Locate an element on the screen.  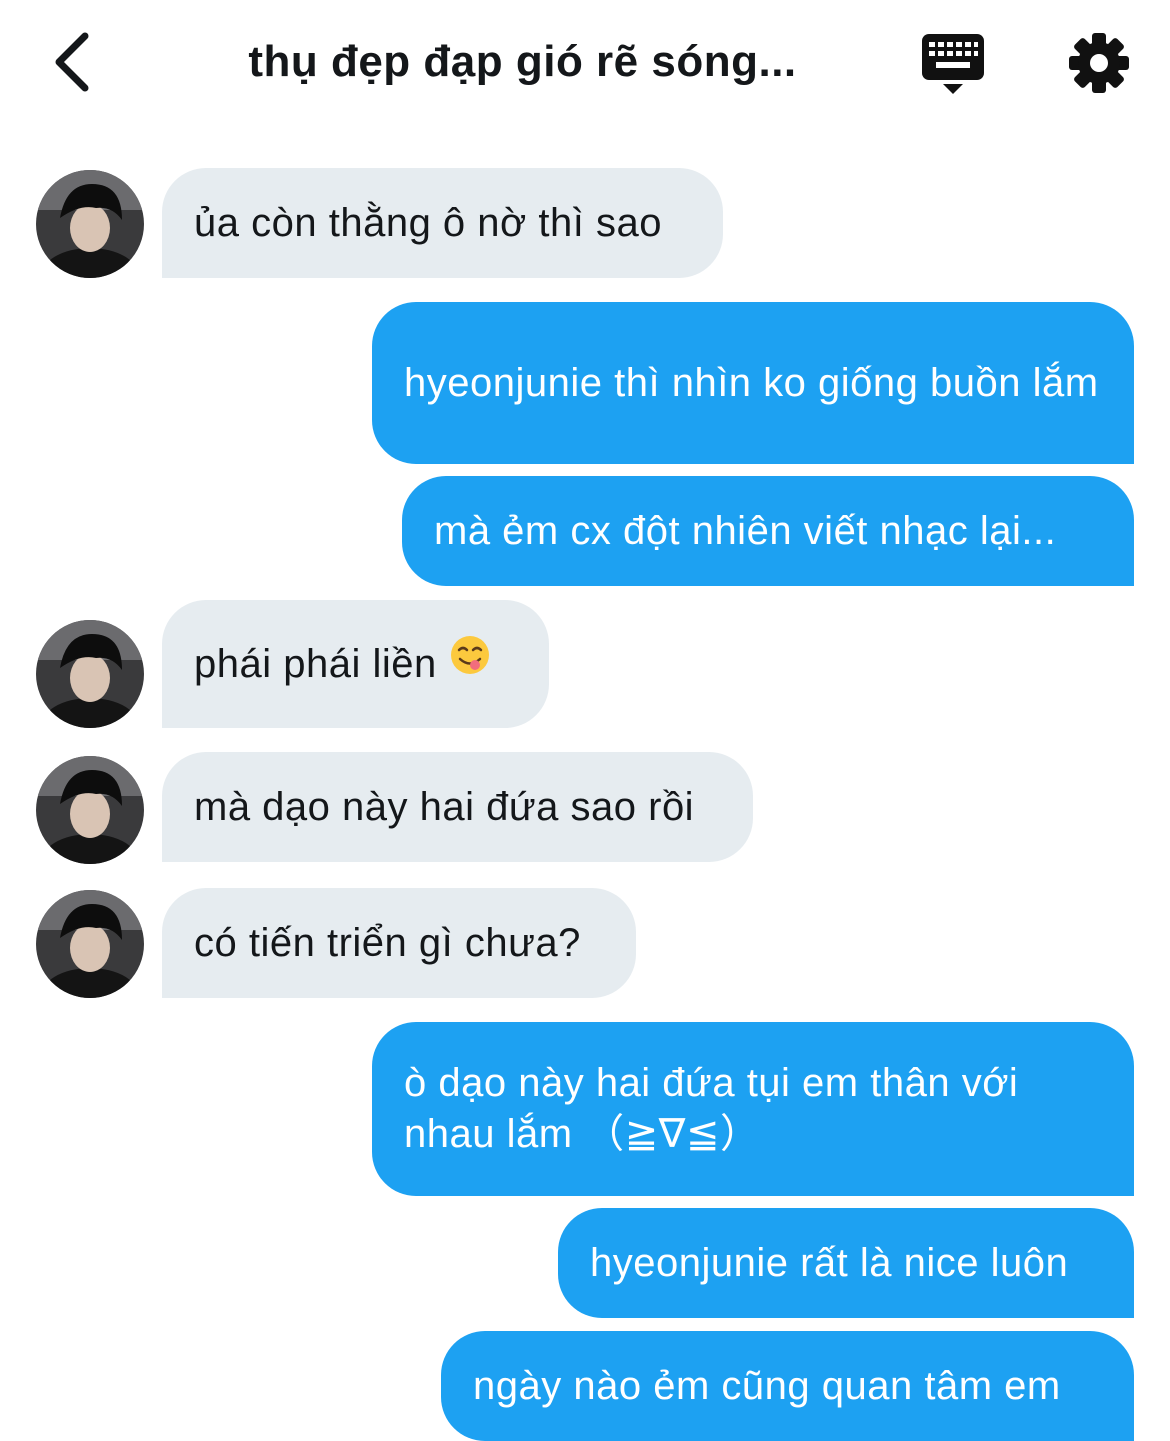
message-bubble-incoming: ủa còn thằng ô nờ thì sao is located at coordinates (442, 223).